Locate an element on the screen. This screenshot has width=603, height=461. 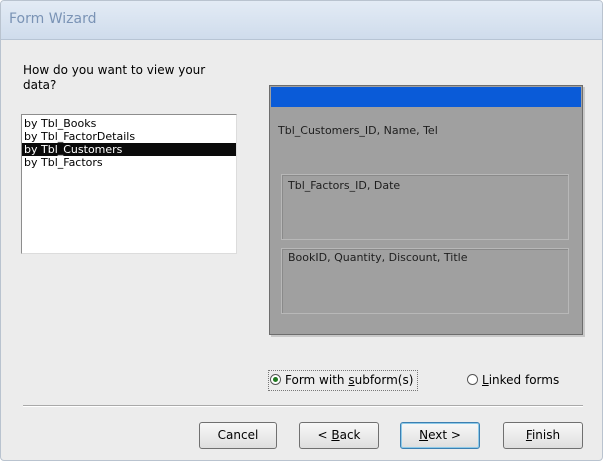
title-bar: Form Wizard is located at coordinates (301, 20).